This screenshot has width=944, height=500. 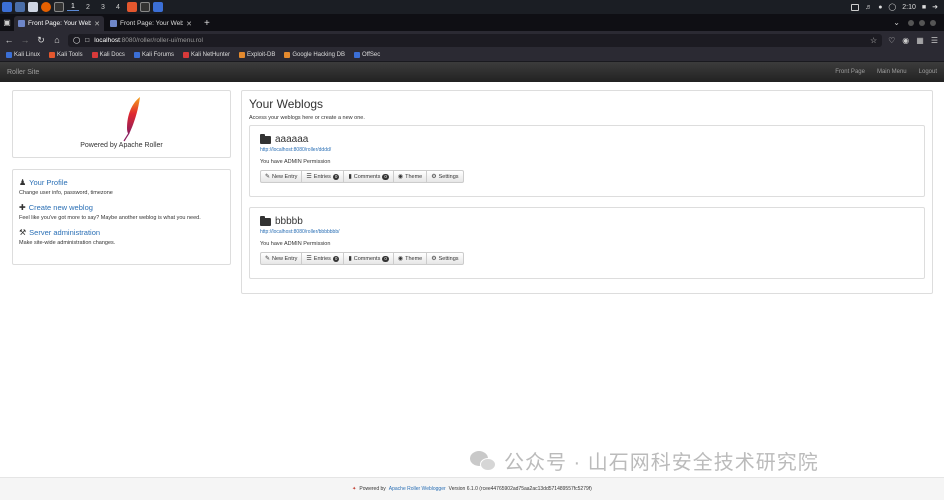 What do you see at coordinates (385, 176) in the screenshot?
I see `comments-count-badge: 0` at bounding box center [385, 176].